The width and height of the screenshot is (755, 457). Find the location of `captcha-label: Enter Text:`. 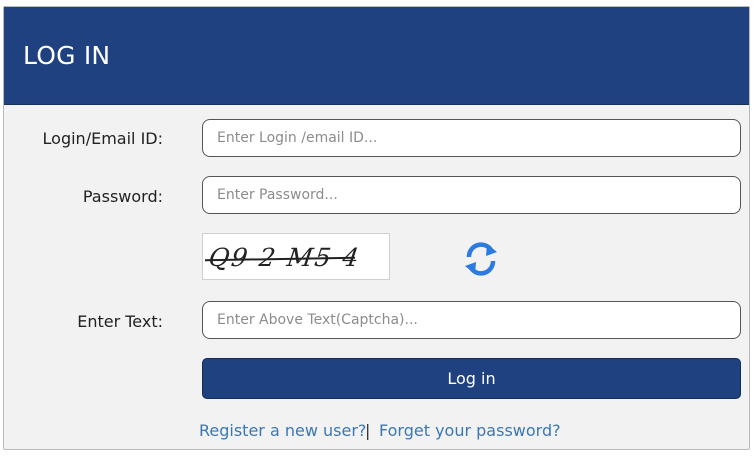

captcha-label: Enter Text: is located at coordinates (120, 321).